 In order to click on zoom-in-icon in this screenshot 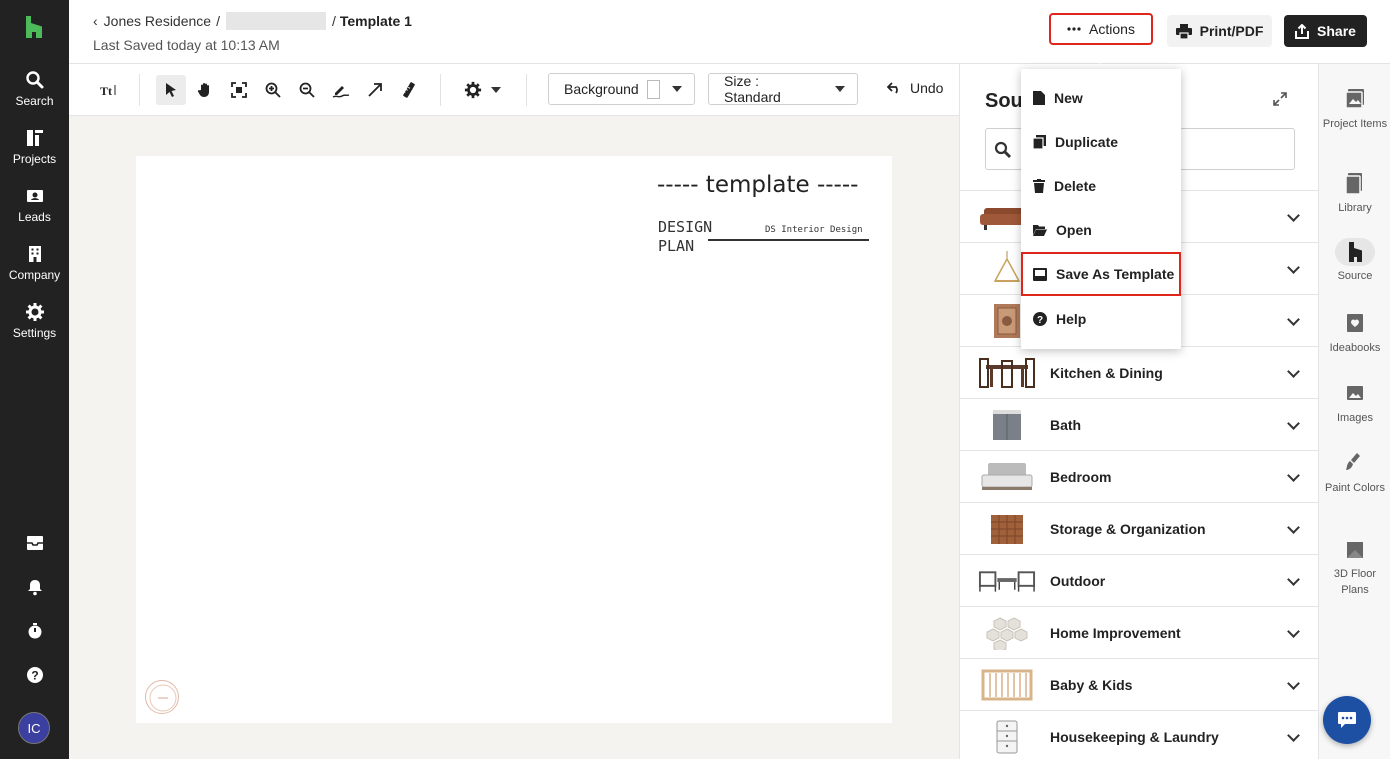, I will do `click(273, 90)`.